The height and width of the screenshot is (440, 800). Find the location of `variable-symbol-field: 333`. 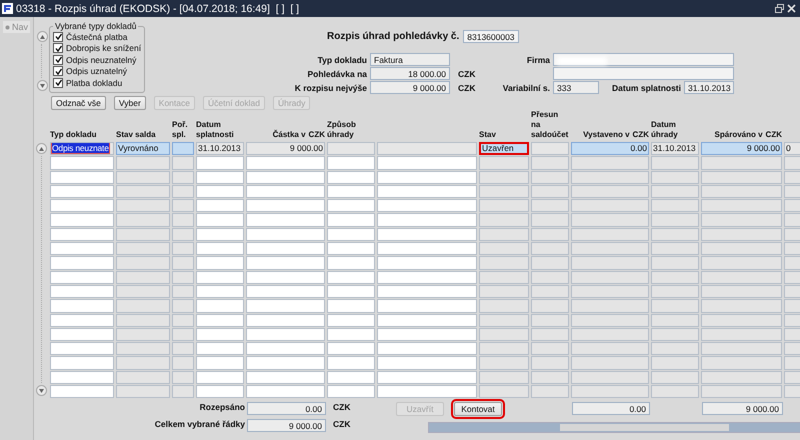

variable-symbol-field: 333 is located at coordinates (576, 87).